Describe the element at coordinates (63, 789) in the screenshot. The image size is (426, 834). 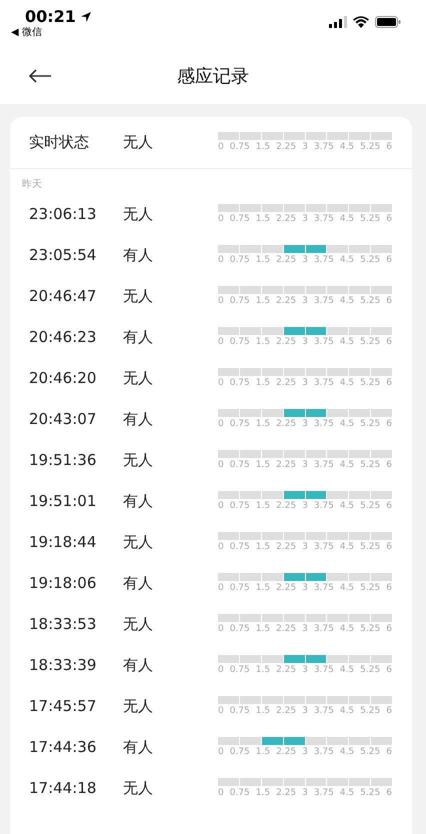
I see `record-time: 17:44:18` at that location.